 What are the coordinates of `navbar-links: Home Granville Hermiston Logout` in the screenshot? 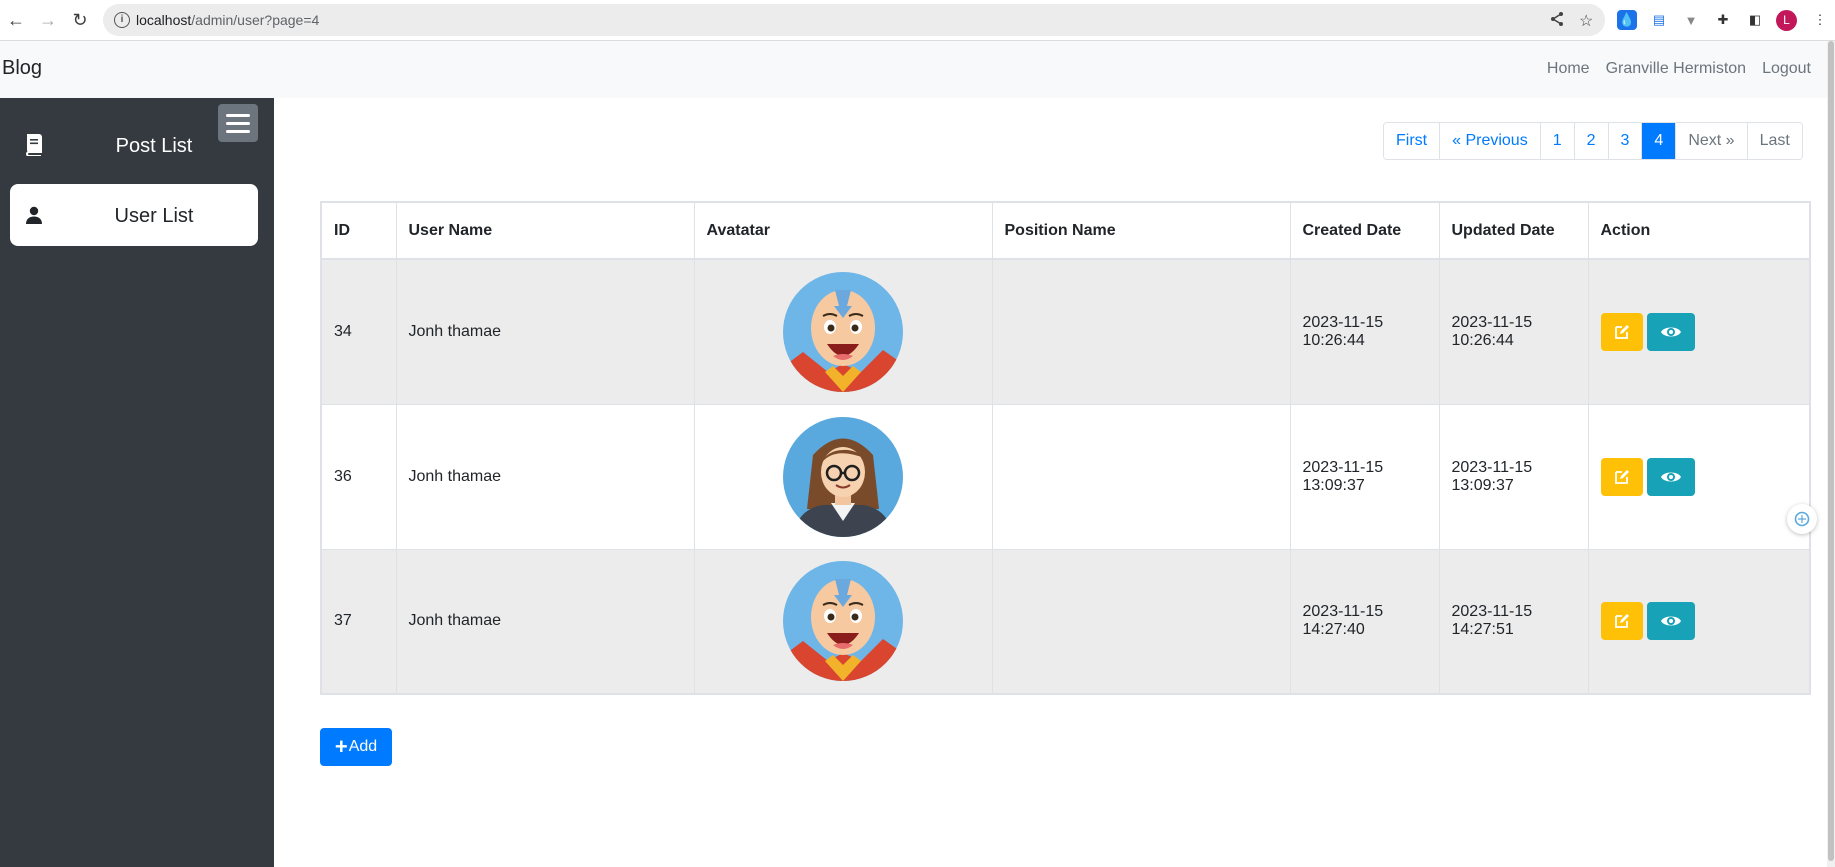 It's located at (1671, 69).